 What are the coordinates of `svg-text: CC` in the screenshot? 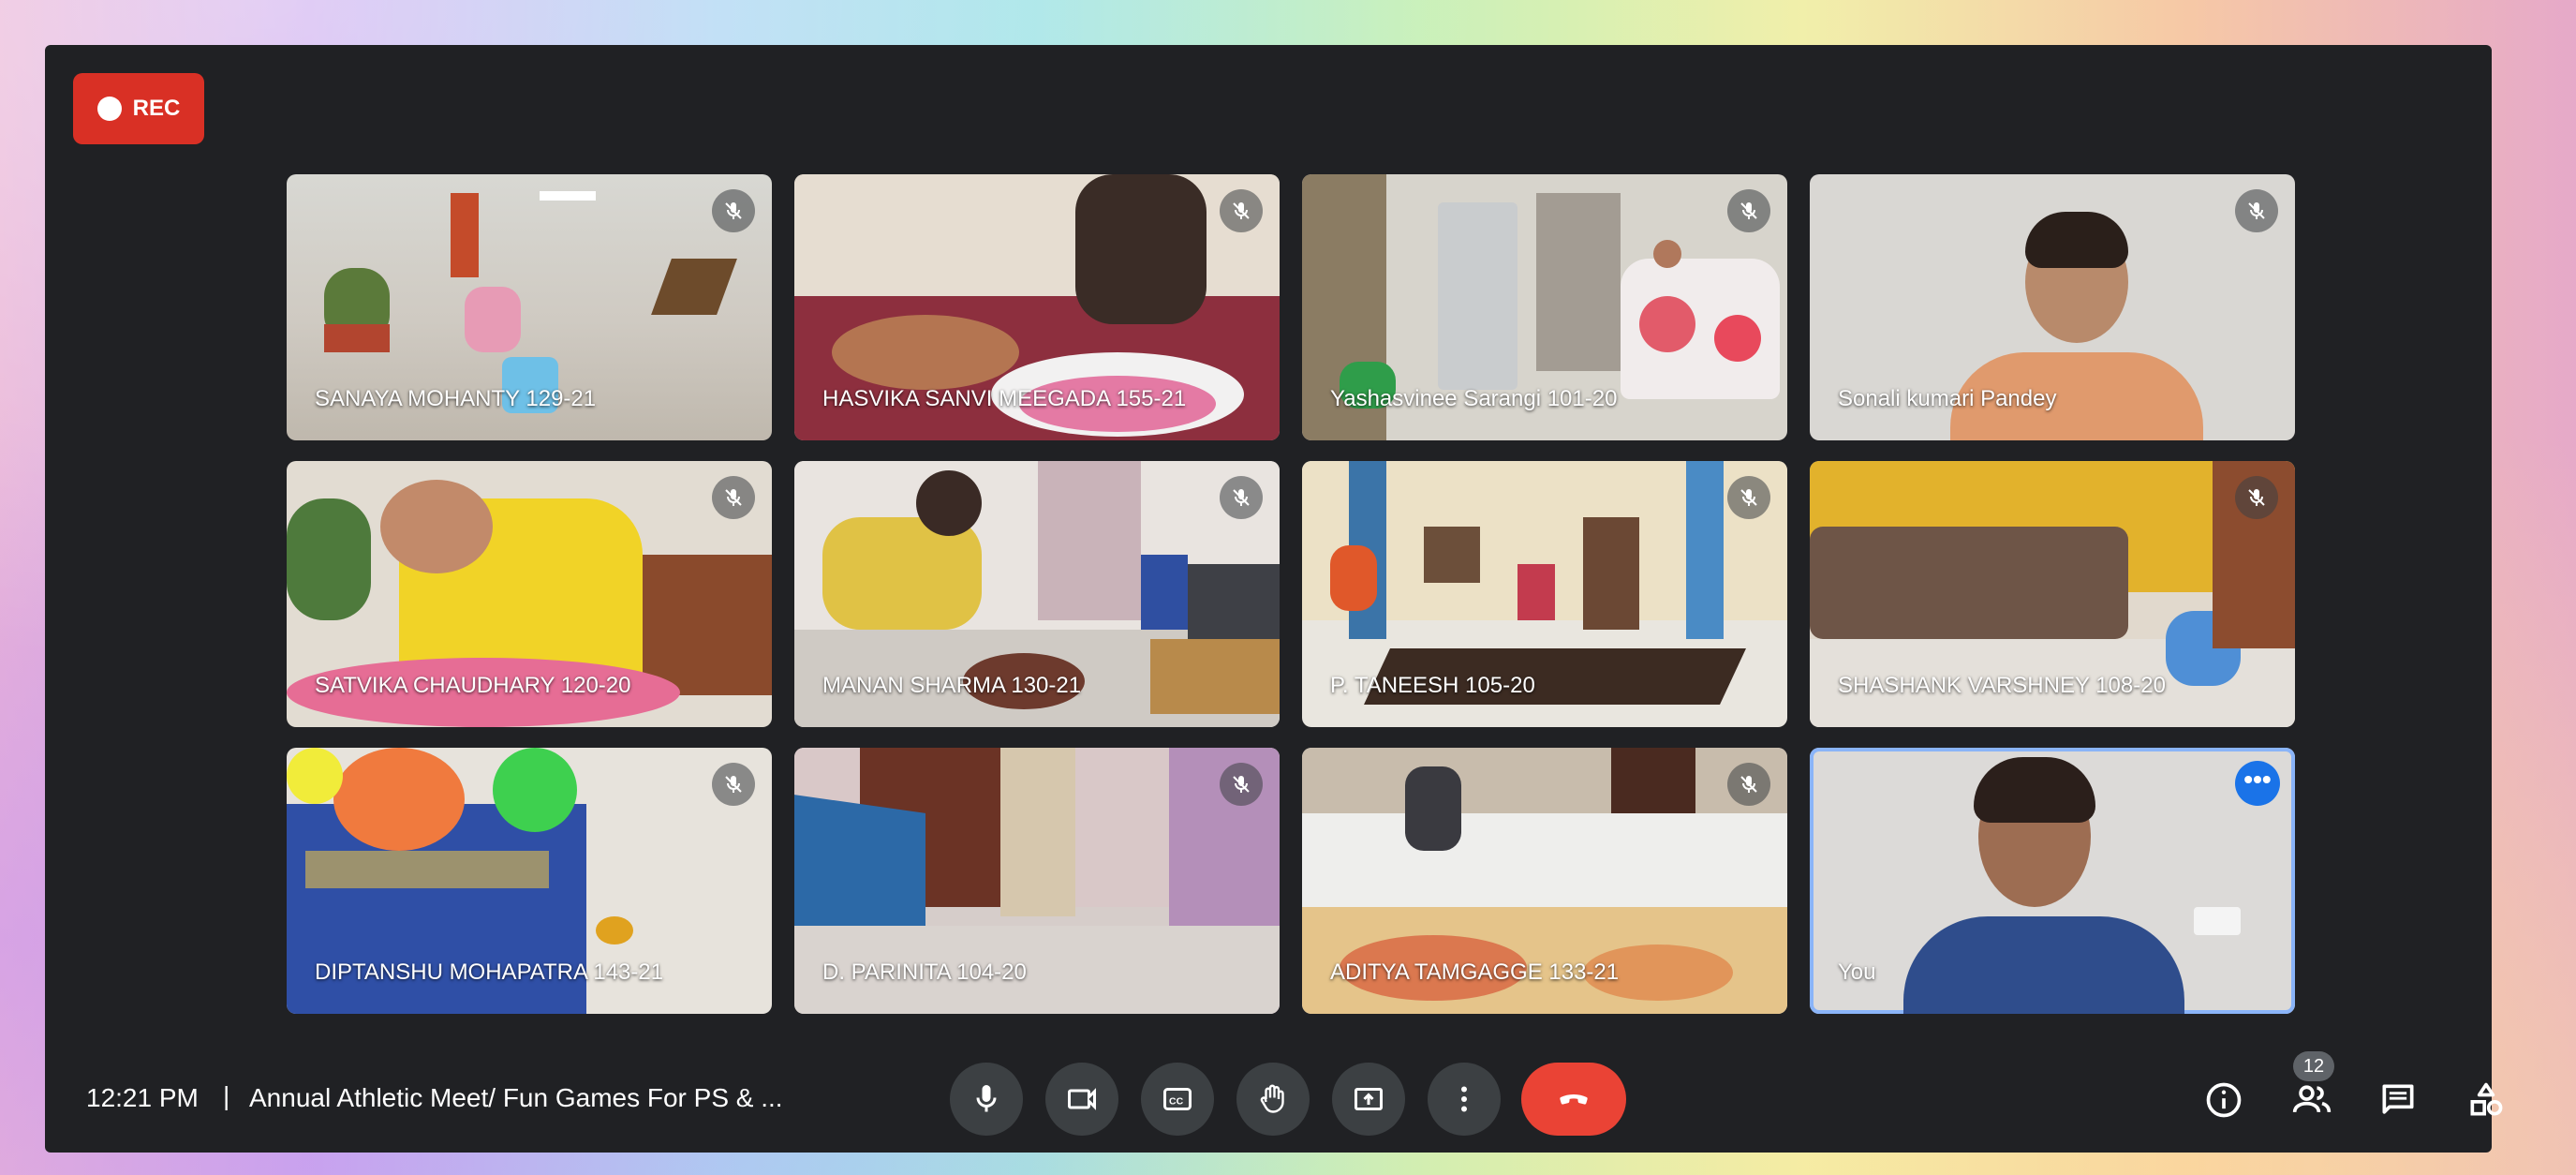 It's located at (1176, 1101).